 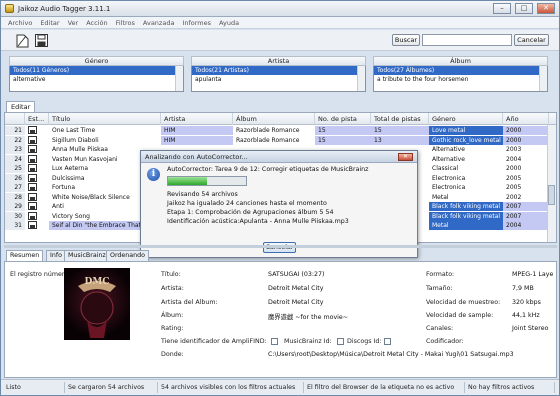 I want to click on search-input, so click(x=467, y=40).